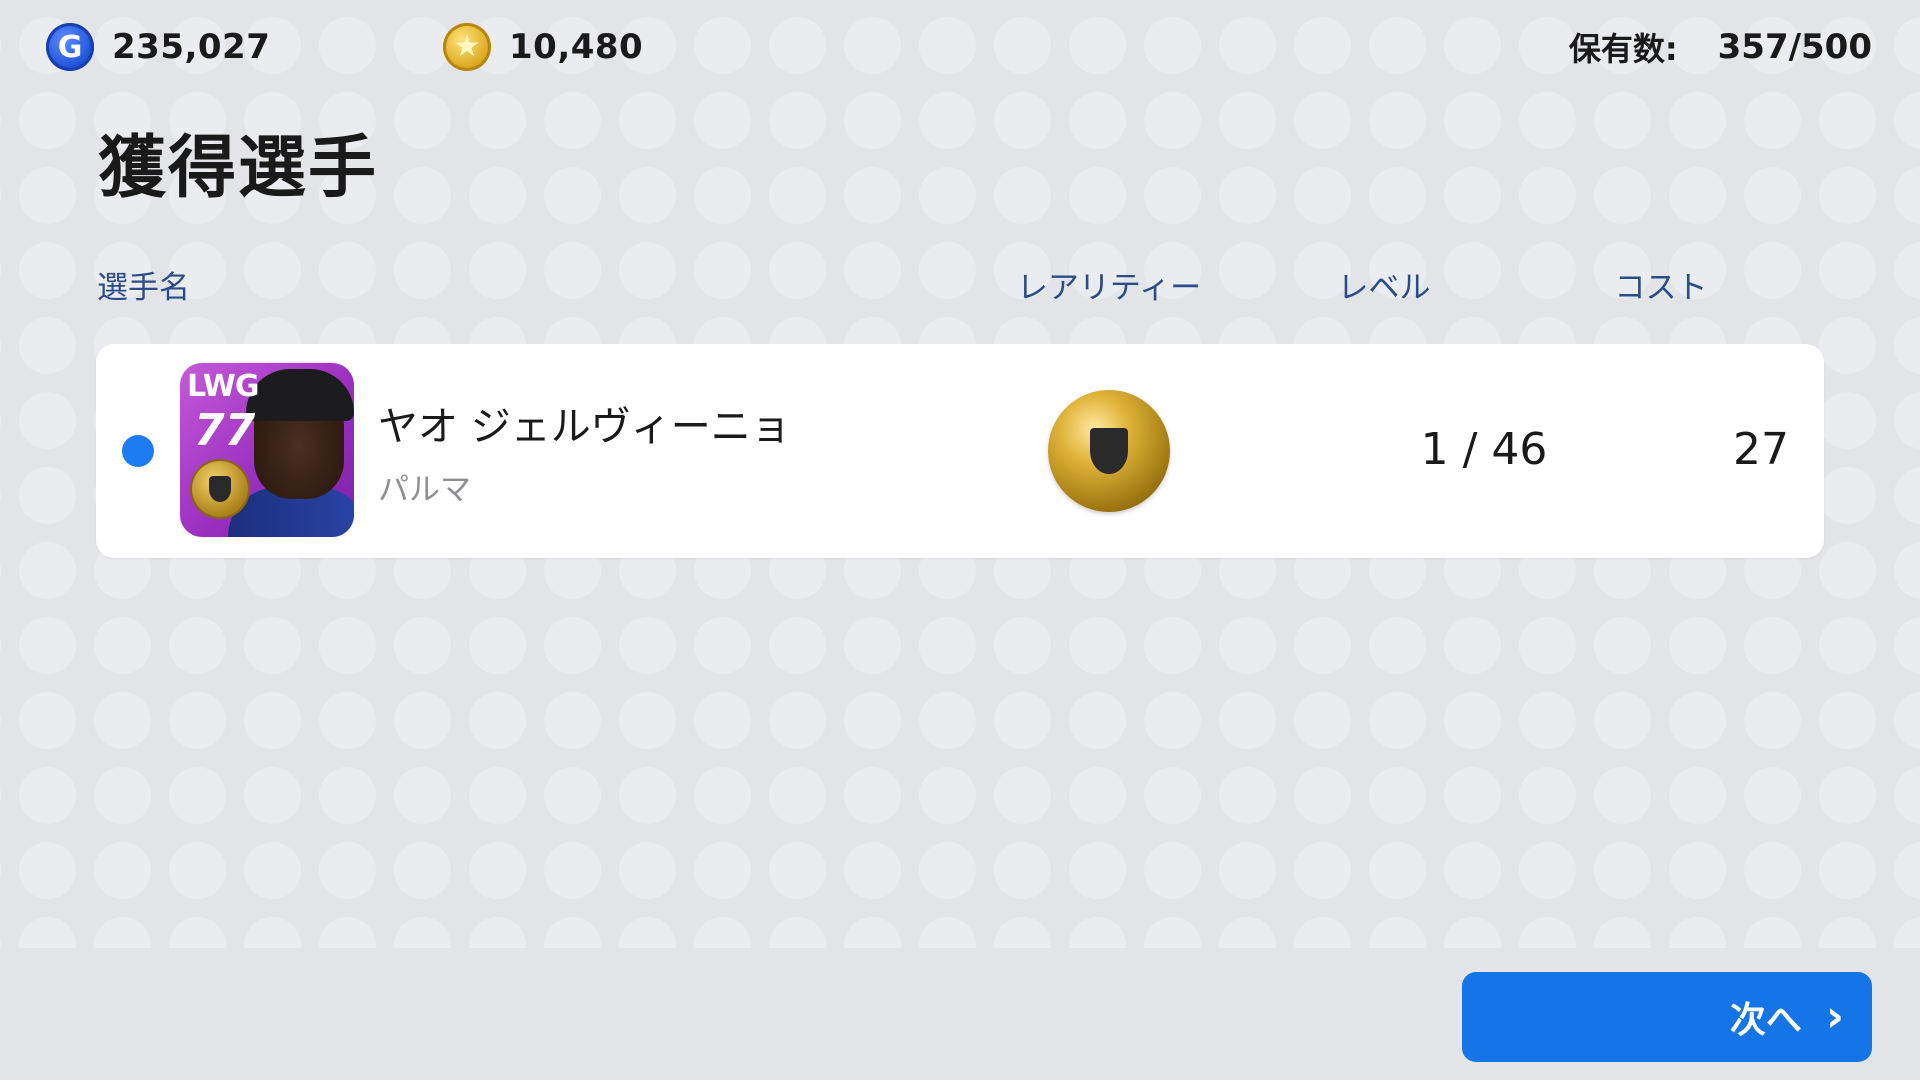 The image size is (1920, 1080). What do you see at coordinates (223, 386) in the screenshot?
I see `player-position: LWG` at bounding box center [223, 386].